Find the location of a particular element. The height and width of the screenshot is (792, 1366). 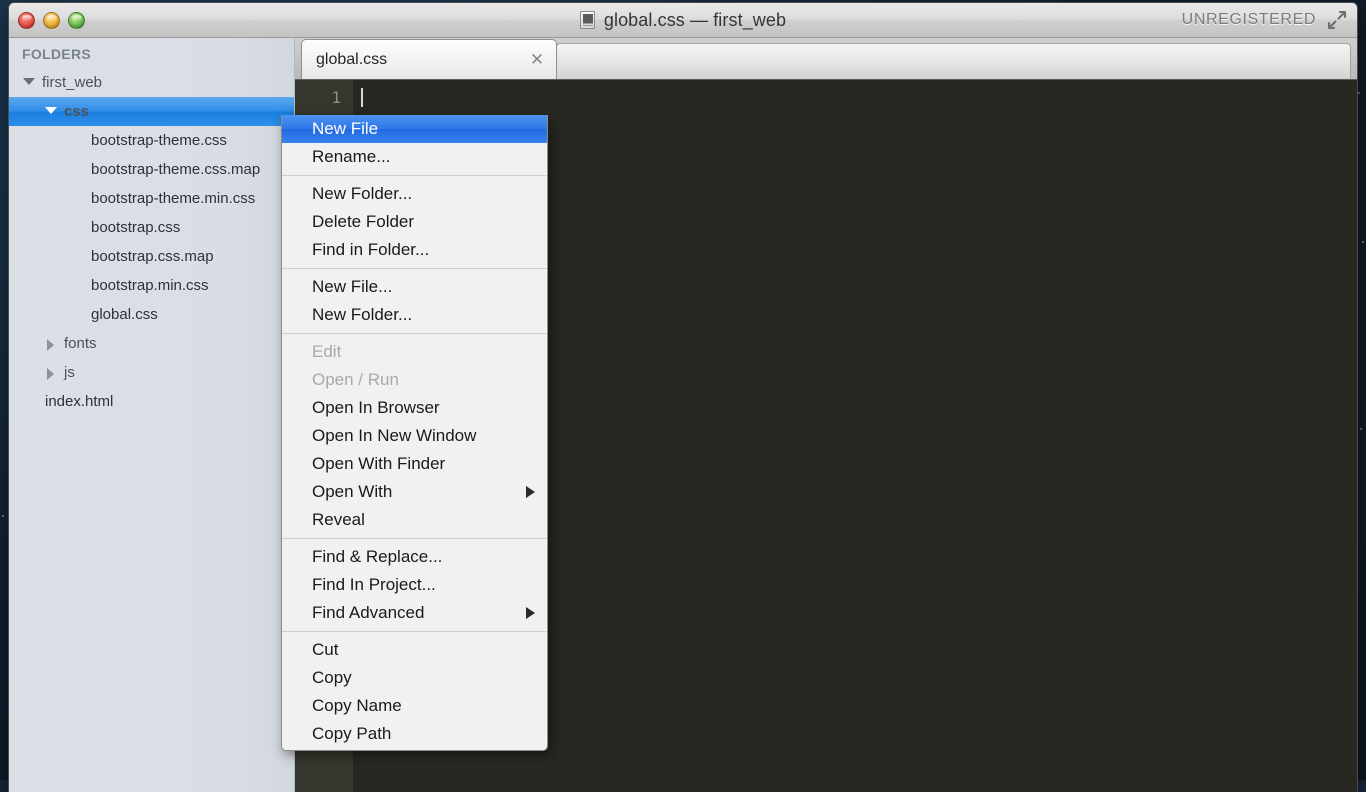

minimize-button is located at coordinates (51, 20).